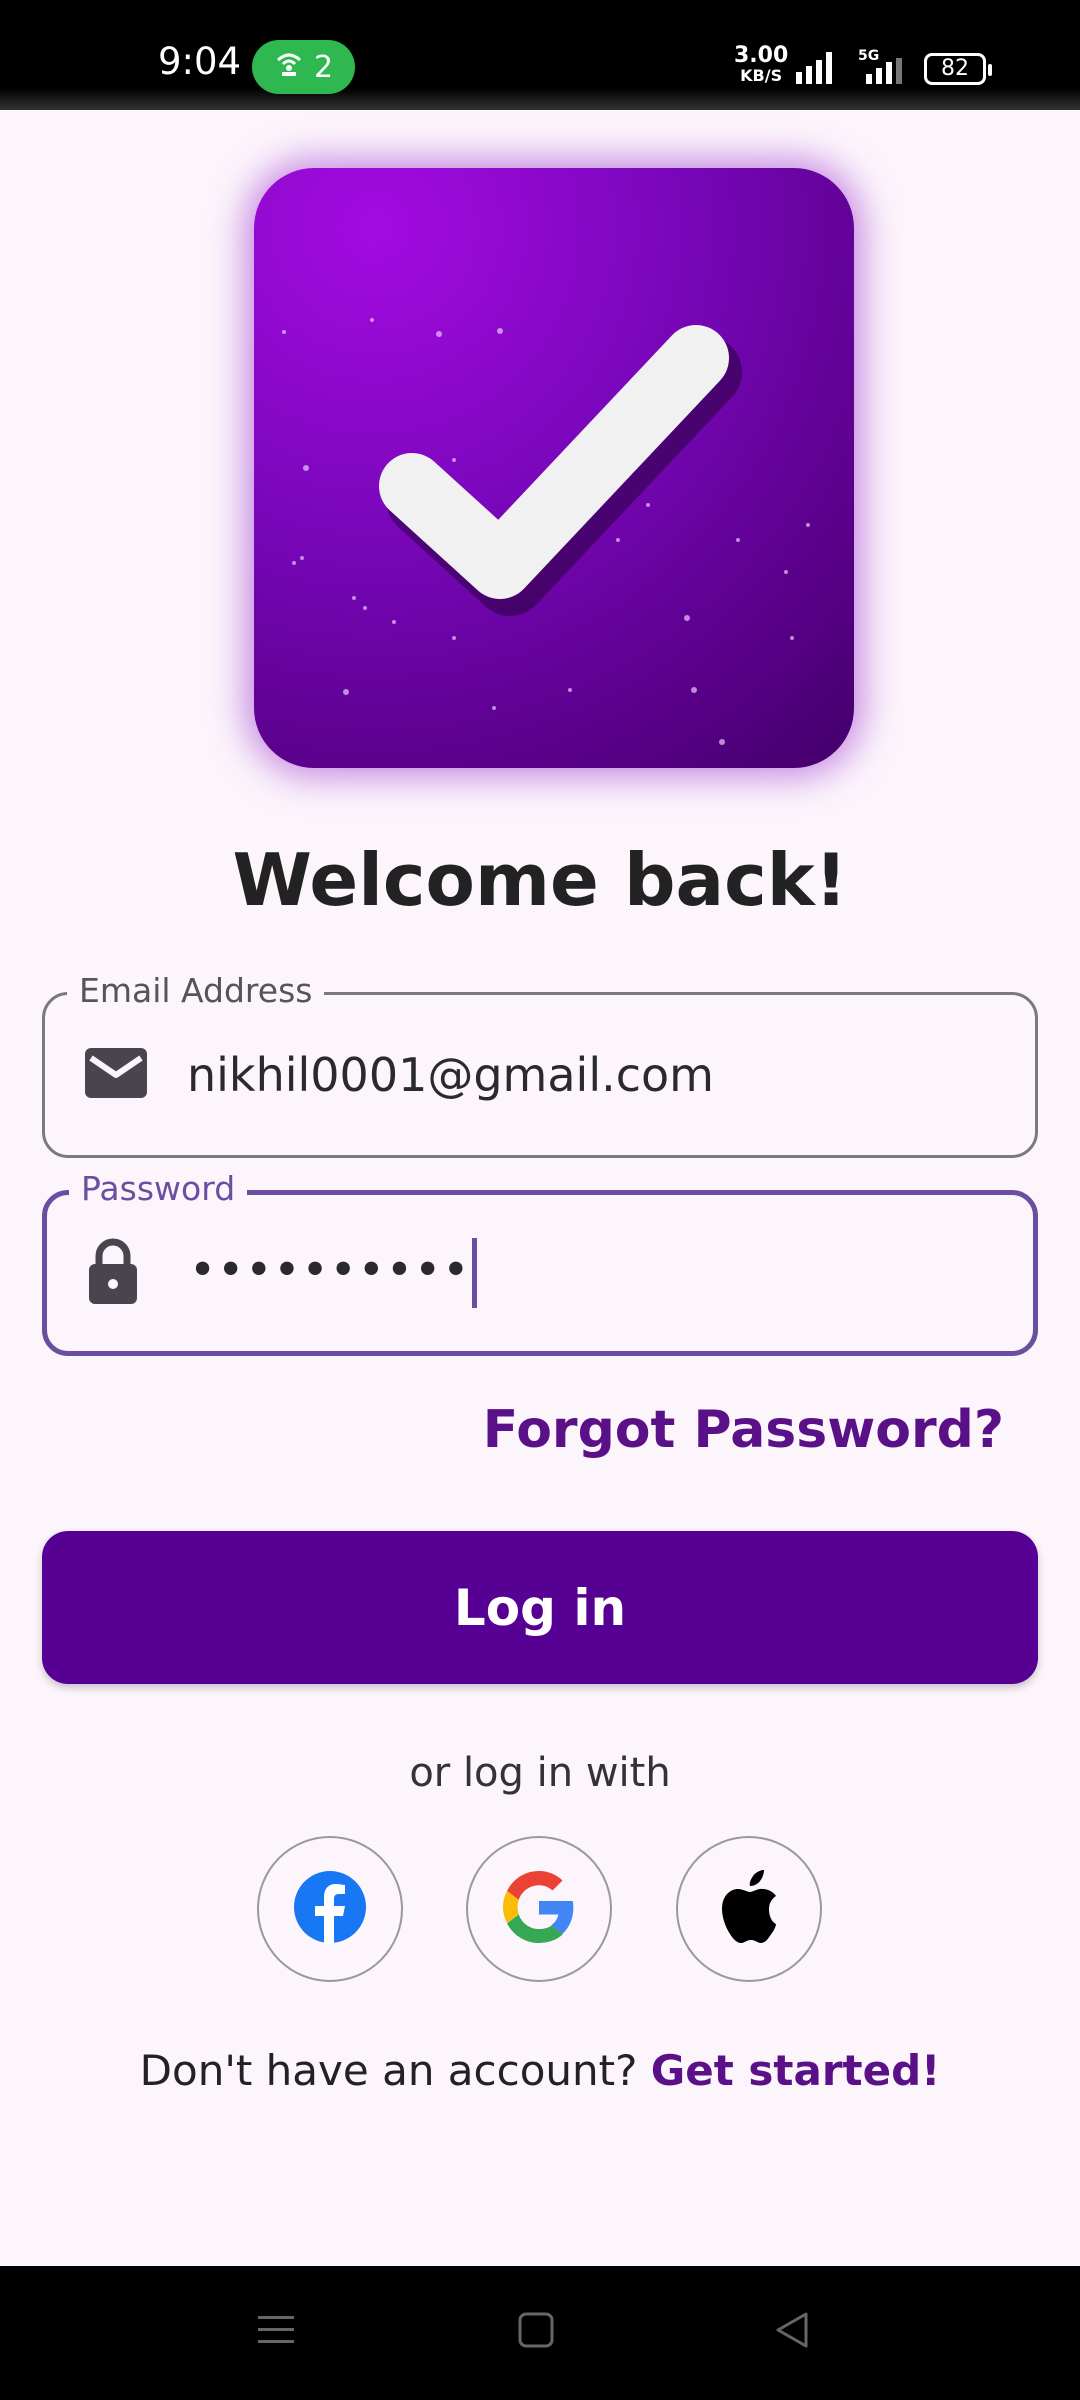 This screenshot has height=2400, width=1080. I want to click on checkmark-icon, so click(546, 531).